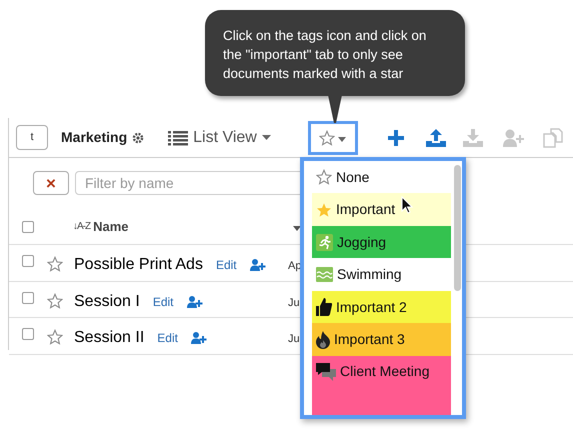  What do you see at coordinates (381, 339) in the screenshot?
I see `tag-menu-item: Important 3` at bounding box center [381, 339].